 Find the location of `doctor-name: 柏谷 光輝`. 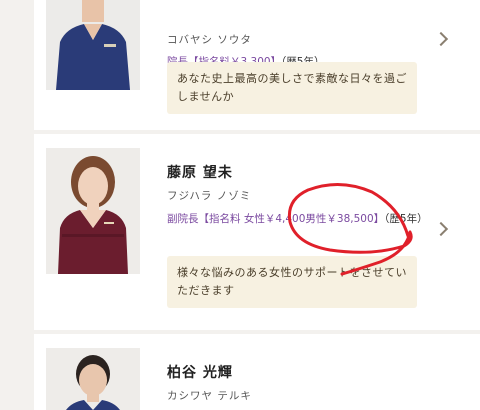

doctor-name: 柏谷 光輝 is located at coordinates (200, 373).